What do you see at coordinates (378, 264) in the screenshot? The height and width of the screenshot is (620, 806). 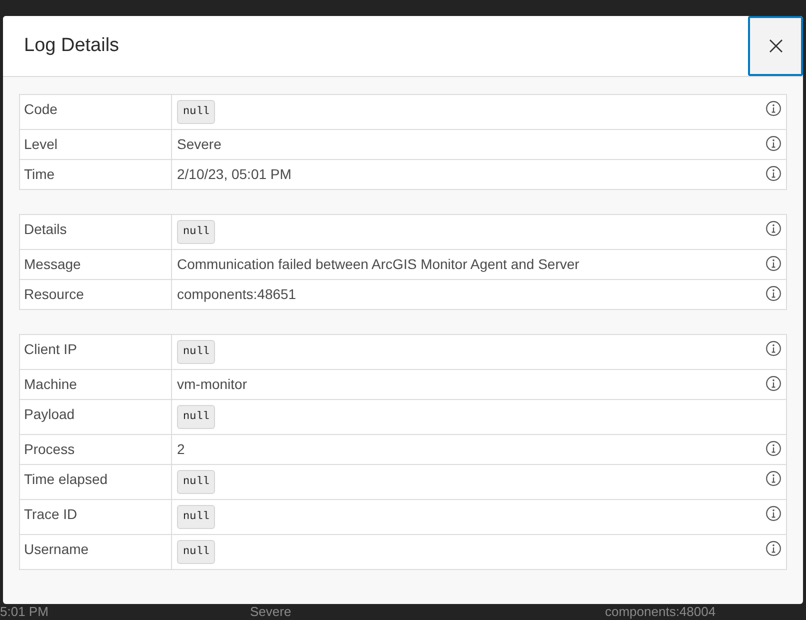 I see `field-value: Communication failed between ArcGIS Monitor Agent and Server` at bounding box center [378, 264].